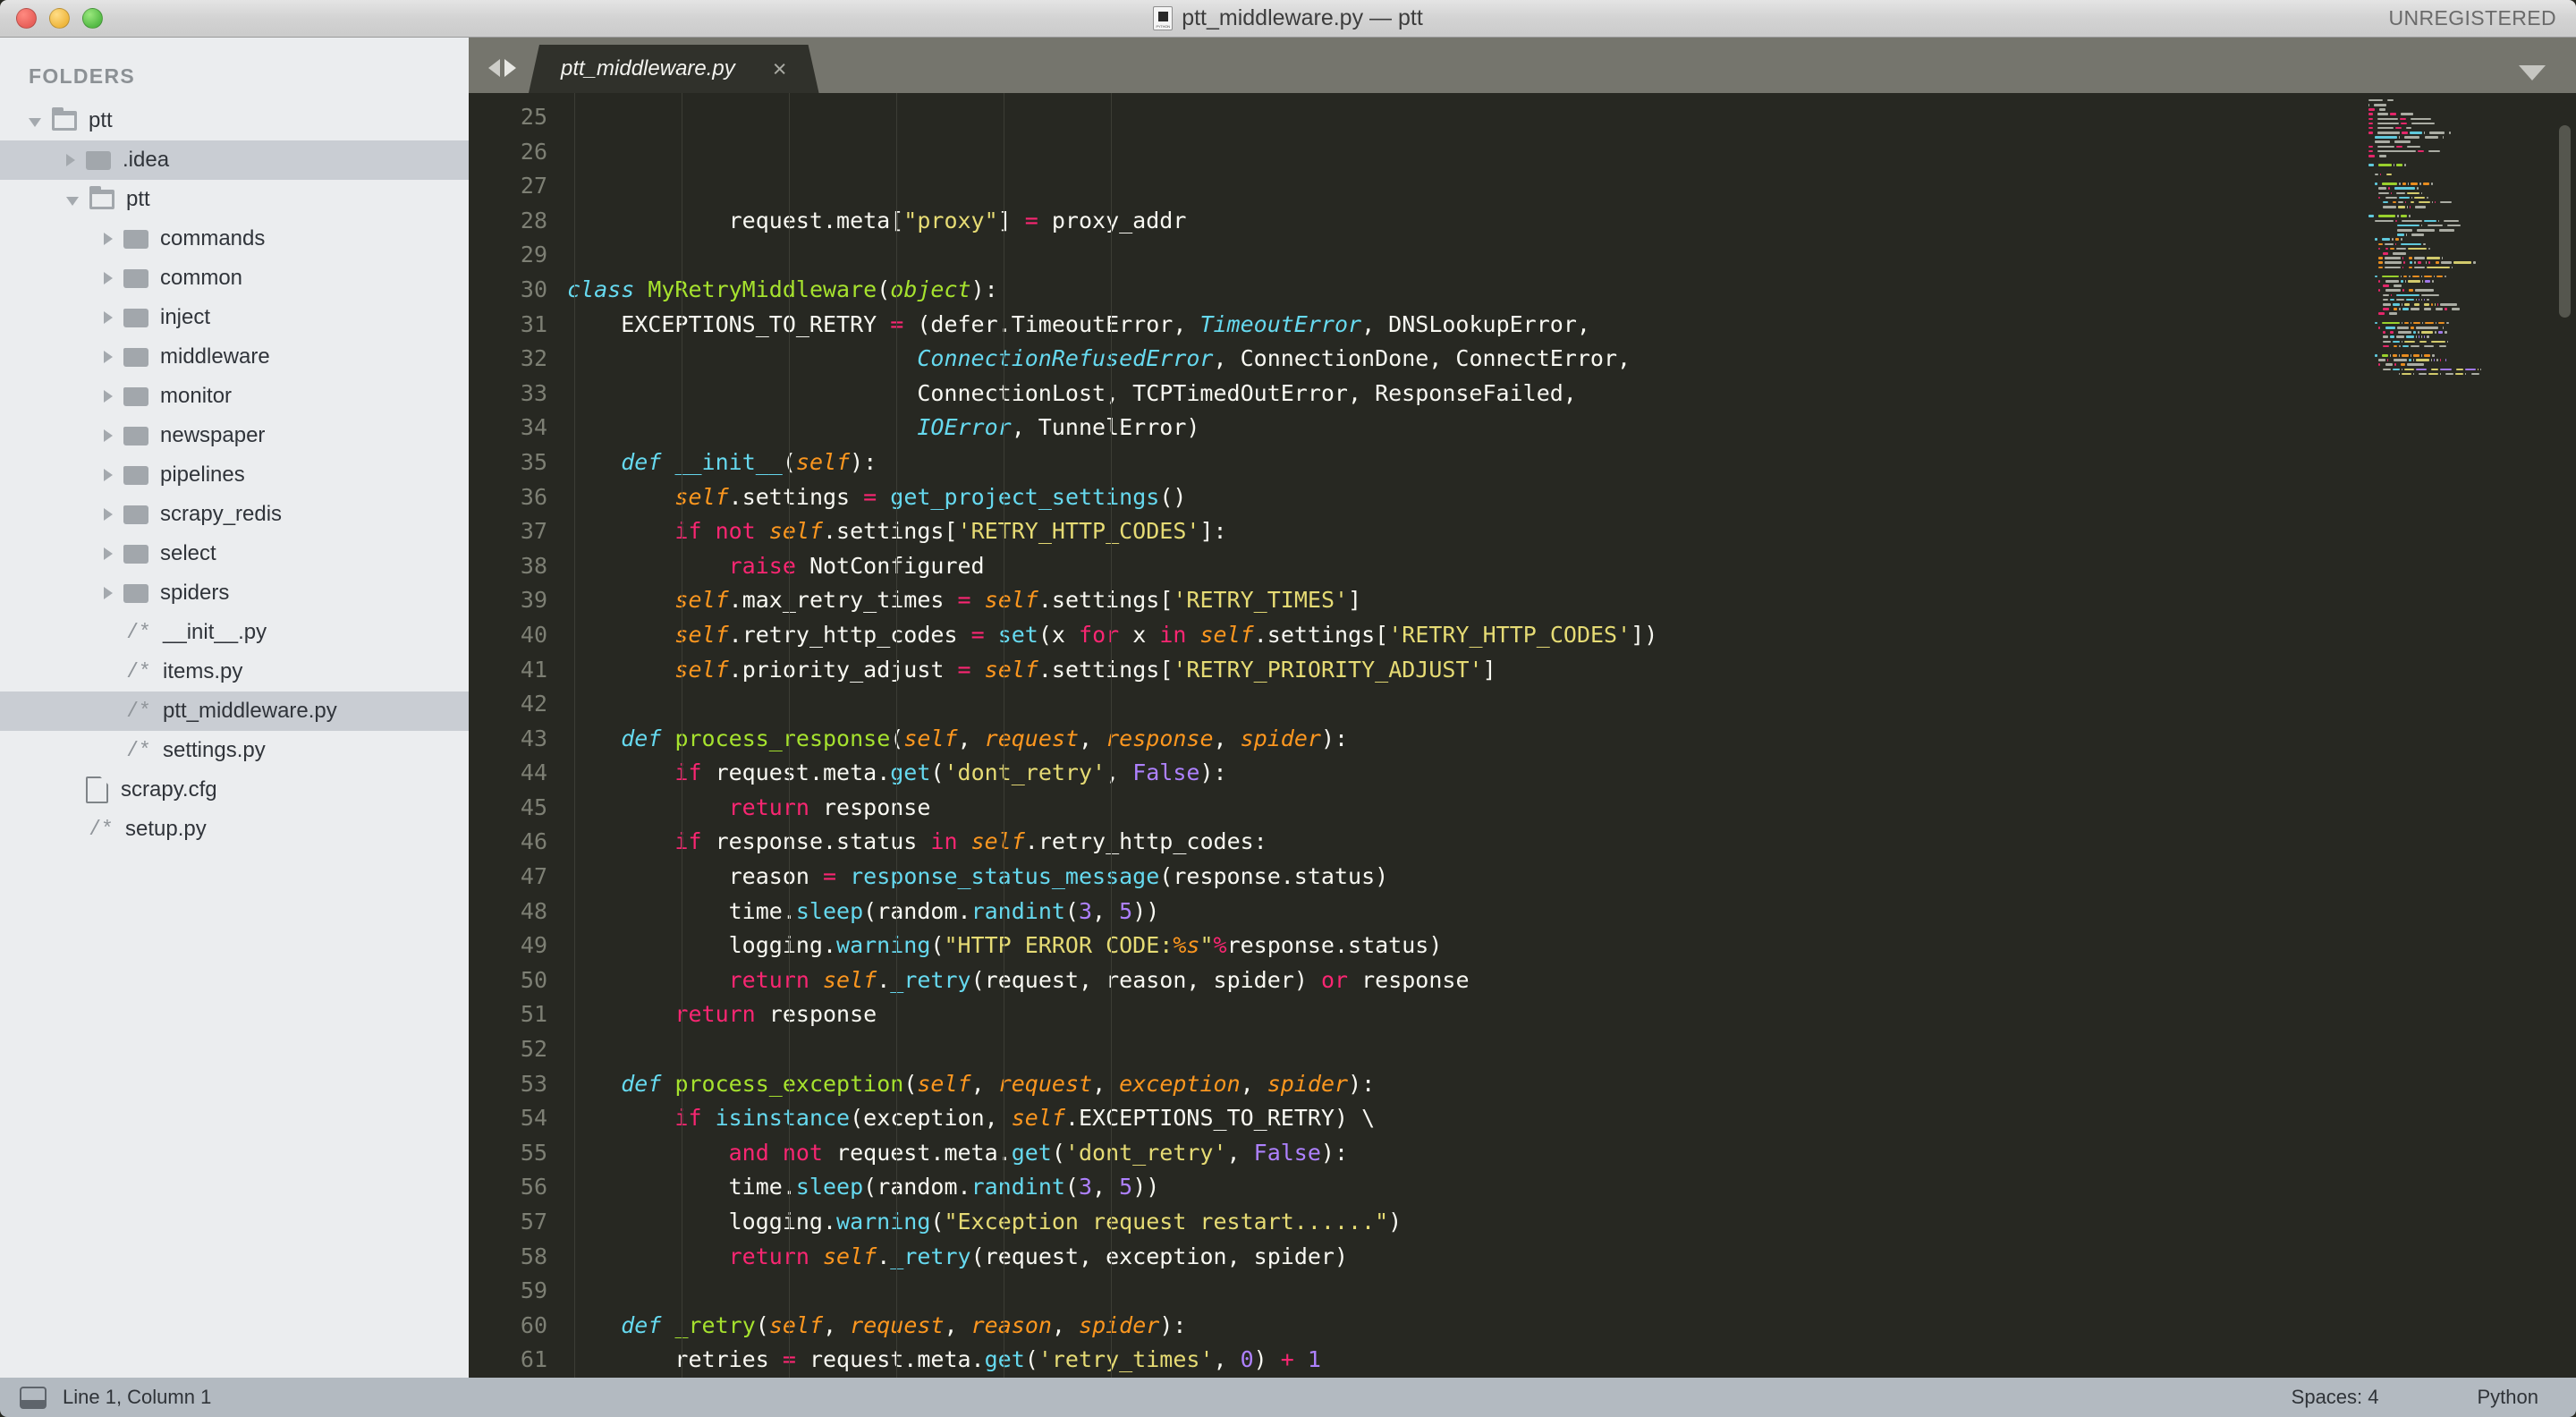 The width and height of the screenshot is (2576, 1417). I want to click on chevron-down-icon, so click(2532, 73).